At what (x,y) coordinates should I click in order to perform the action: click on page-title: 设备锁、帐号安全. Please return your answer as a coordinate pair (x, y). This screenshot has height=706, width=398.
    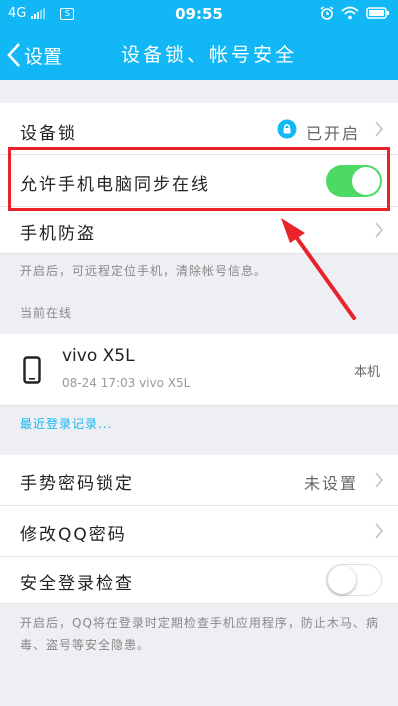
    Looking at the image, I should click on (208, 55).